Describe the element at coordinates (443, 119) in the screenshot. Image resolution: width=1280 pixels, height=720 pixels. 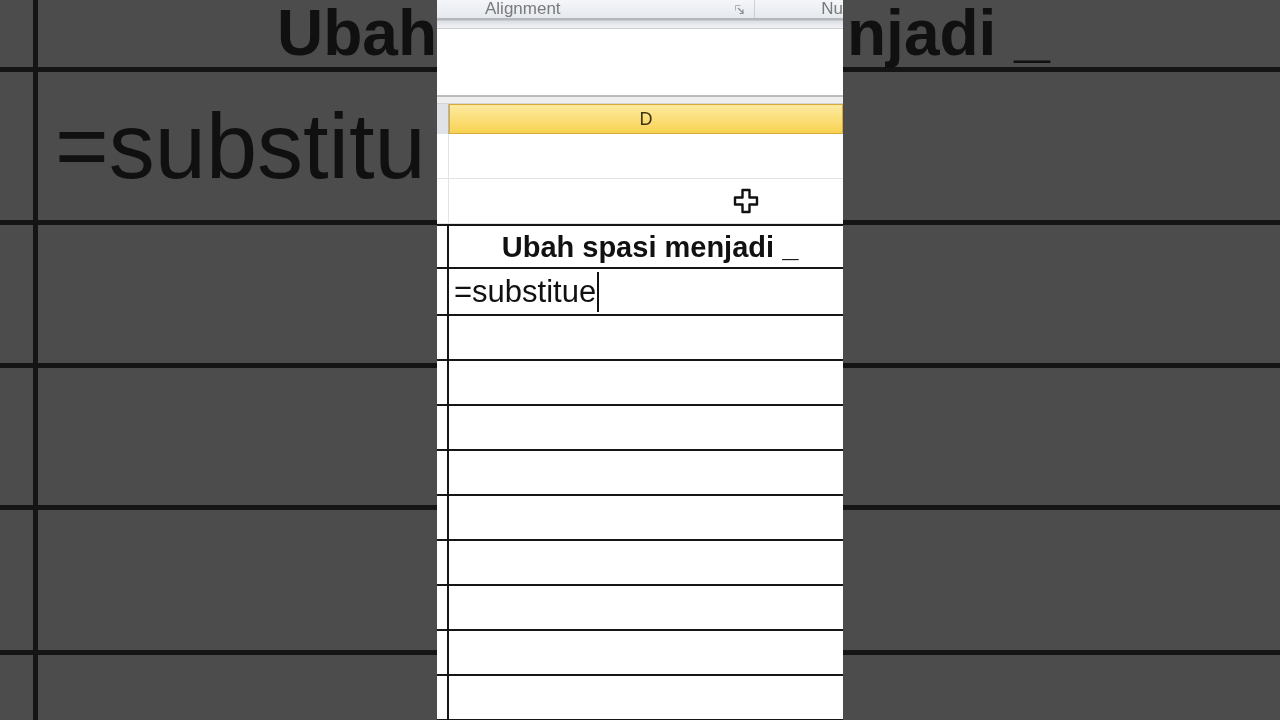
I see `sheet-corner` at that location.